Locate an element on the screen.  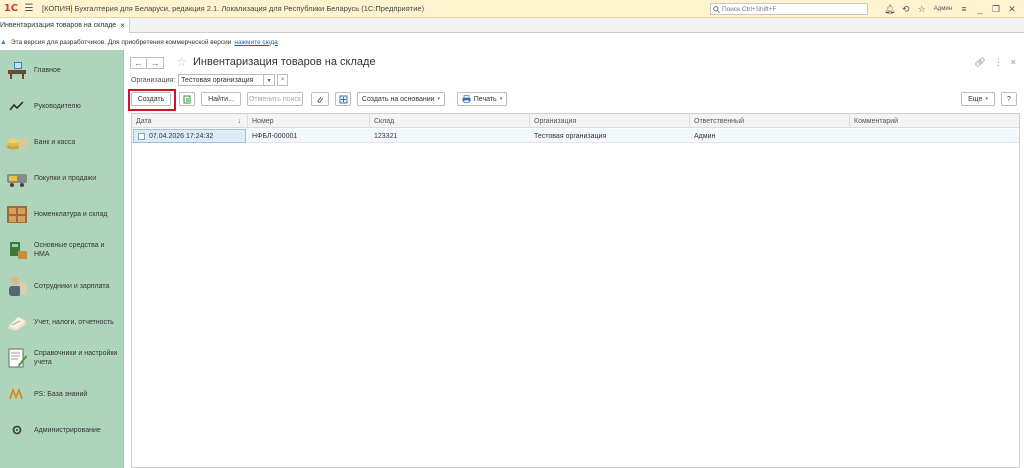
sidebar-item-reports: Учет, налоги, отчетность is located at coordinates (62, 322).